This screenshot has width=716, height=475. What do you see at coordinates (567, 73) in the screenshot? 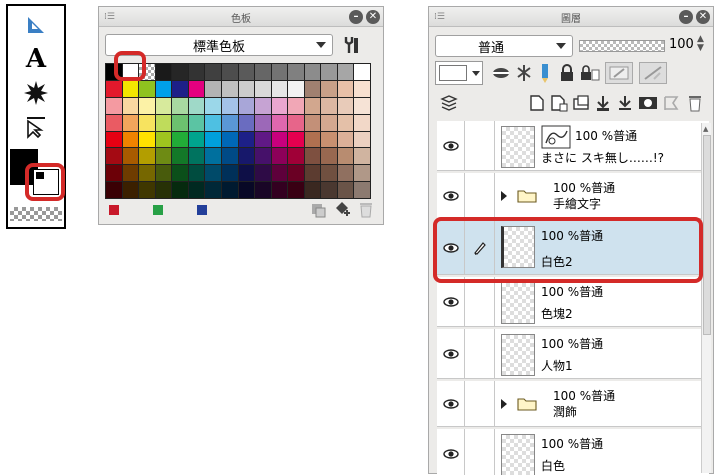
I see `lock-layer-icon` at bounding box center [567, 73].